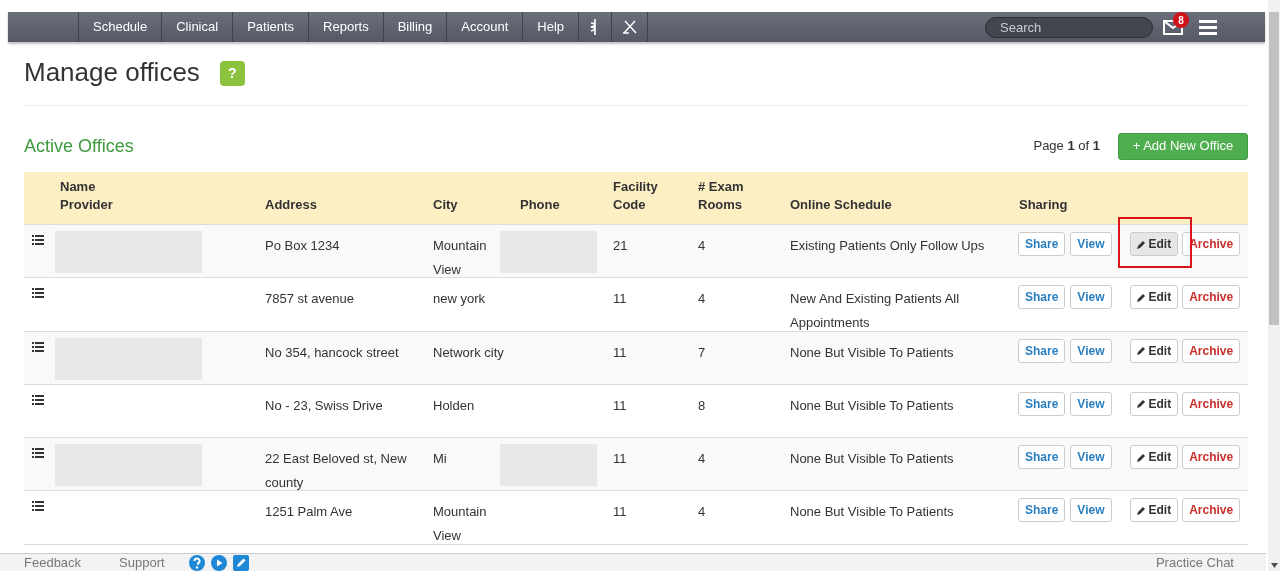 This screenshot has height=571, width=1280. Describe the element at coordinates (1183, 146) in the screenshot. I see `add-office-button: + Add New Office` at that location.